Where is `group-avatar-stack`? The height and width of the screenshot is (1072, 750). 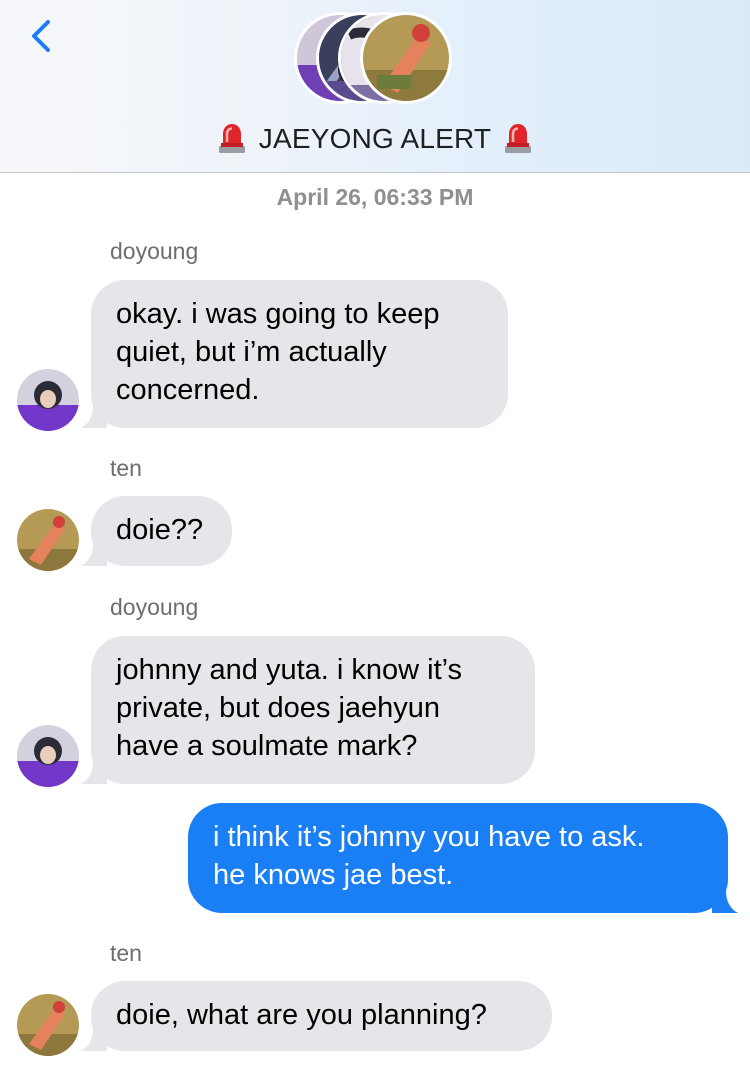 group-avatar-stack is located at coordinates (377, 59).